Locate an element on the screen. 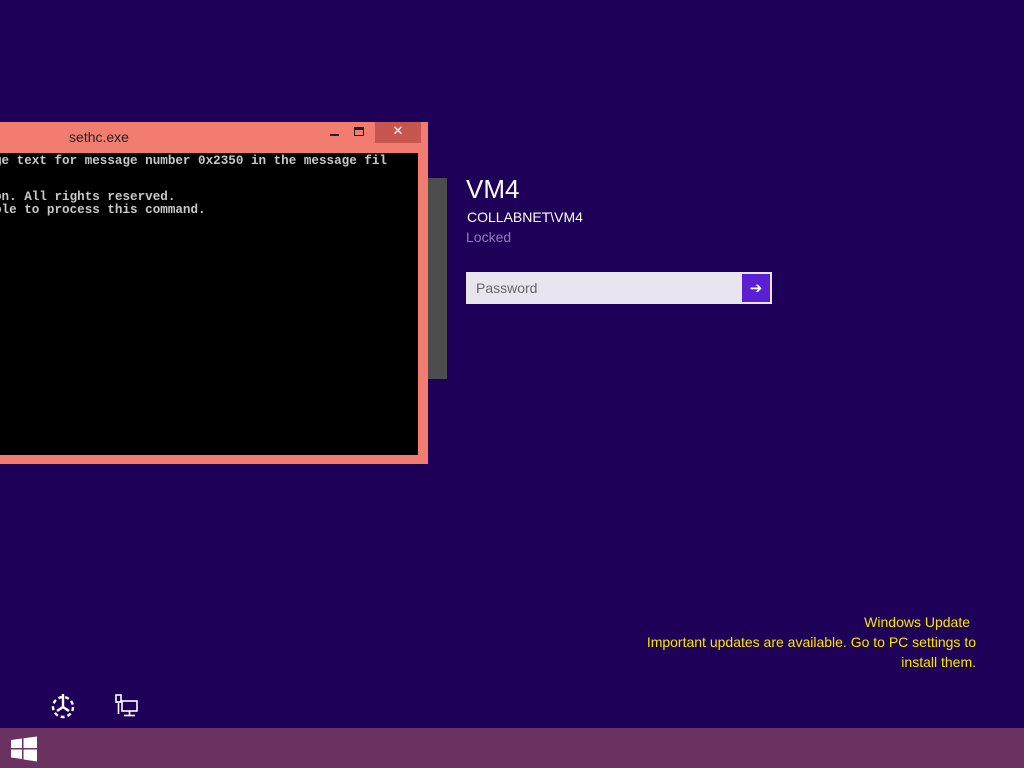  close-icon: ✕ is located at coordinates (398, 131).